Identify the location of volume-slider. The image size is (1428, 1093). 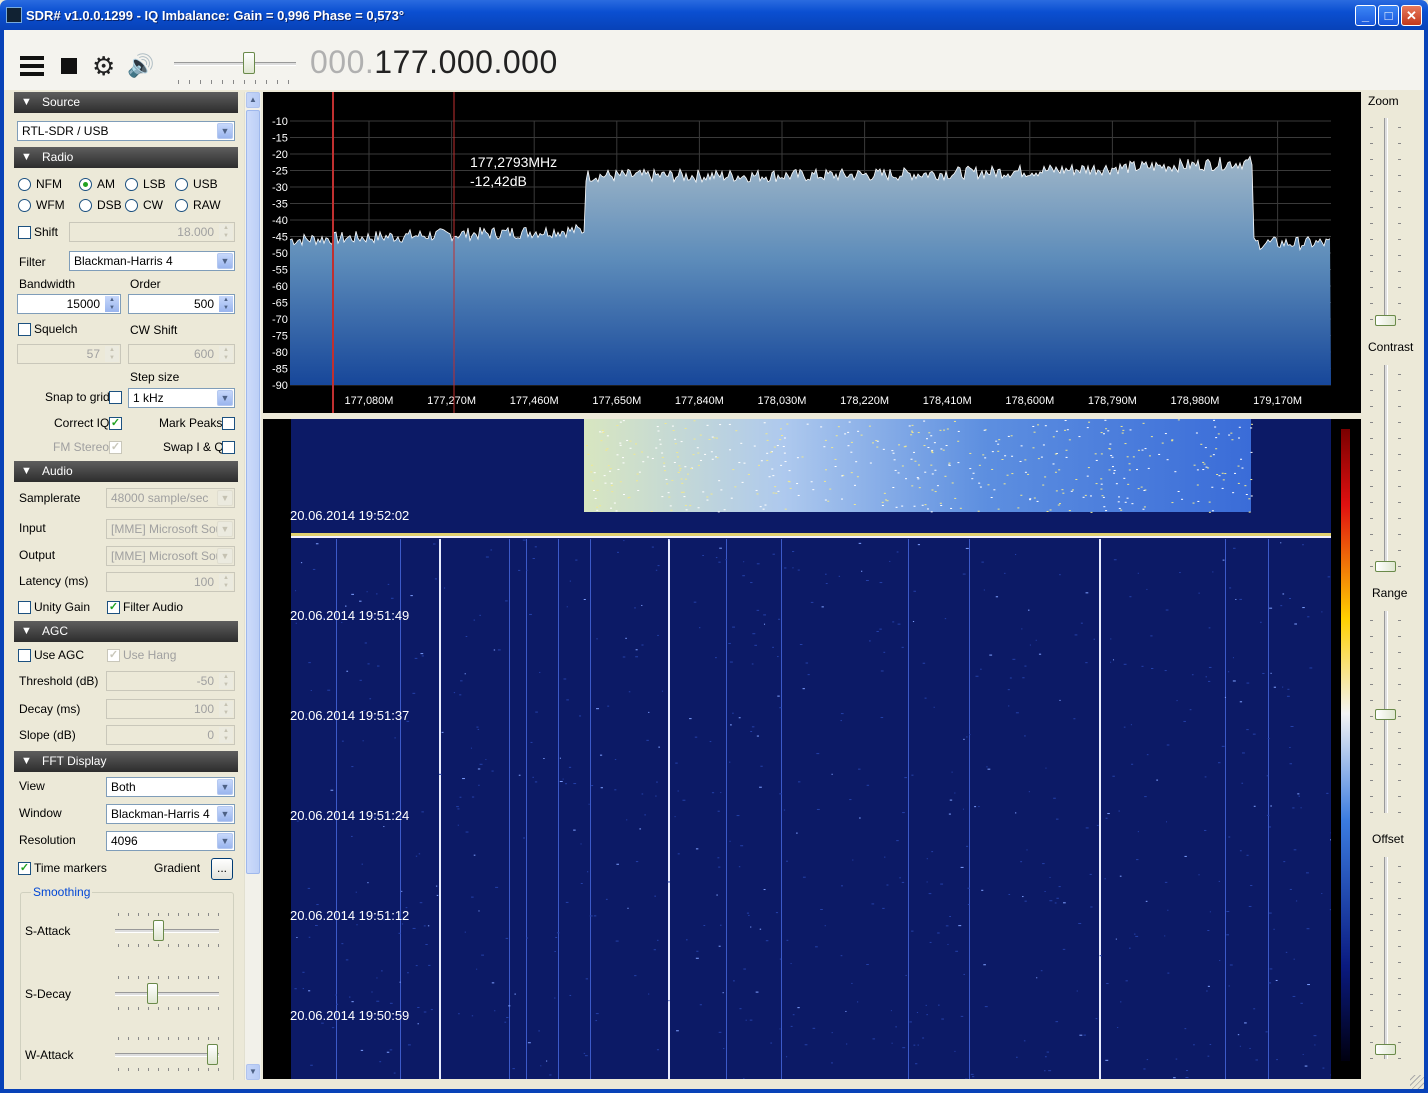
(235, 64).